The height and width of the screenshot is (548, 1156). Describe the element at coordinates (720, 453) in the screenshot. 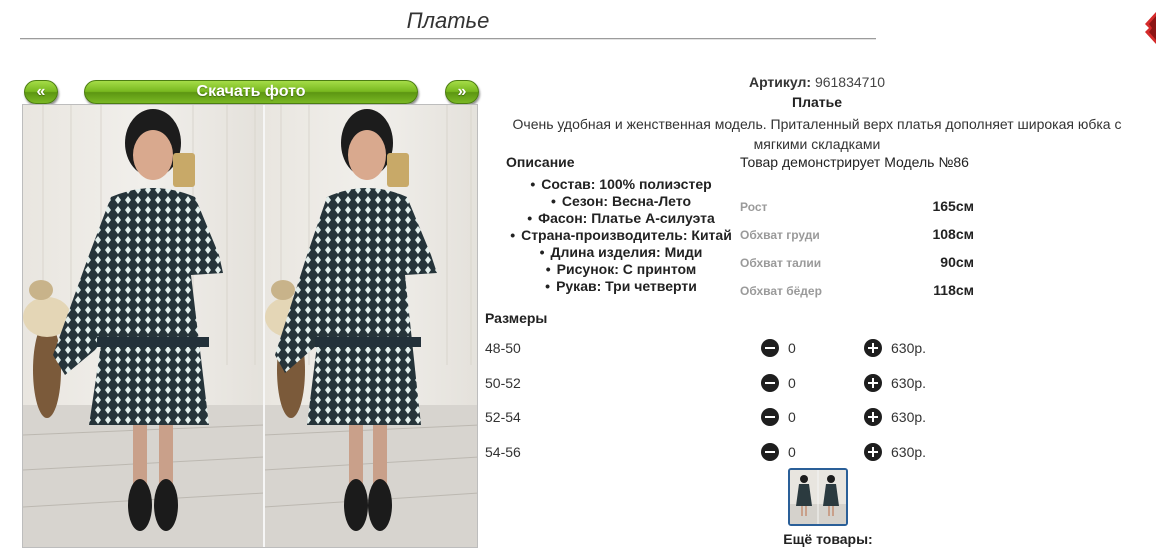

I see `size-row: 54-56 0 630р.` at that location.